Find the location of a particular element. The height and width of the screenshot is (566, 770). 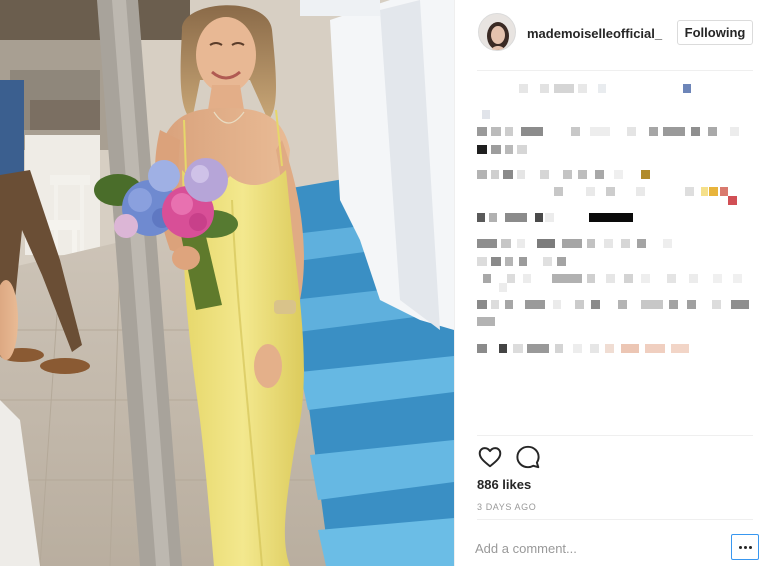

header-divider is located at coordinates (615, 70).